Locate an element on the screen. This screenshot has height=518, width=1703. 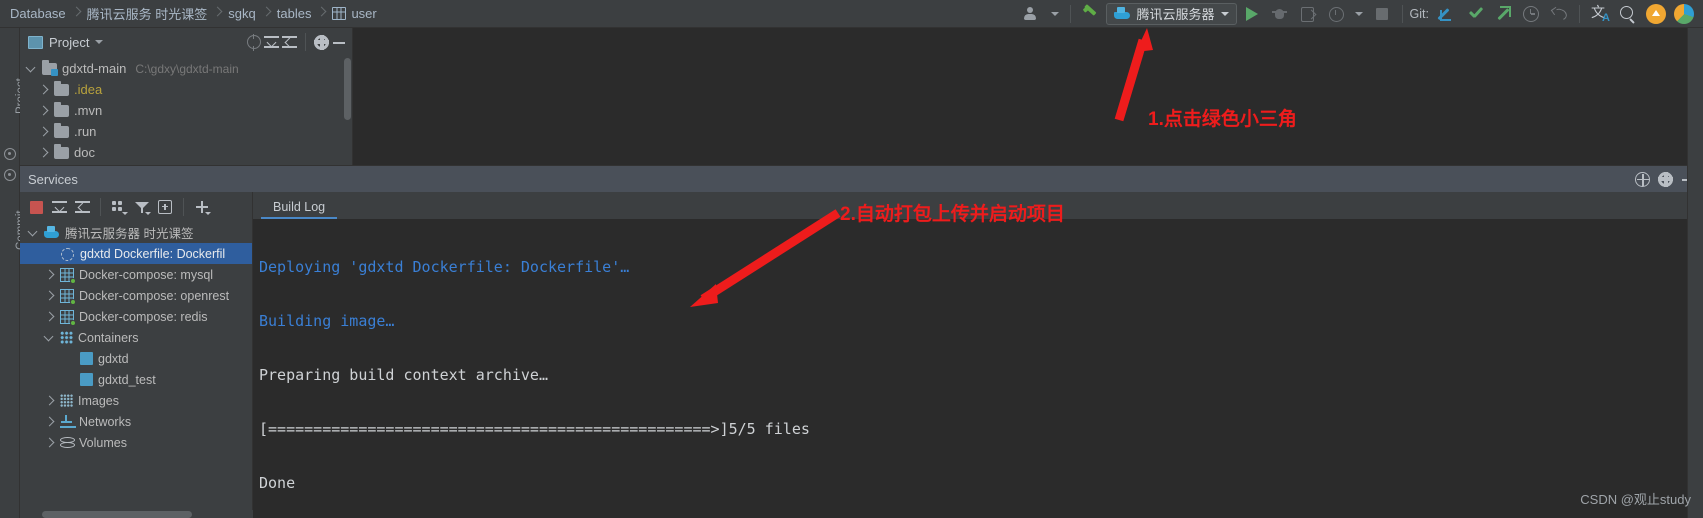
services-tree-row-networks: Networks is located at coordinates (136, 421).